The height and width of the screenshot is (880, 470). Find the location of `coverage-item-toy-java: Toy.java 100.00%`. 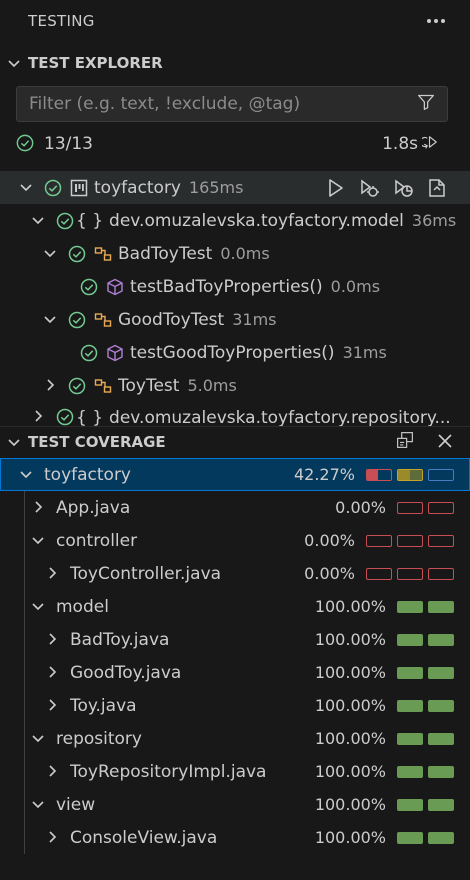

coverage-item-toy-java: Toy.java 100.00% is located at coordinates (235, 705).